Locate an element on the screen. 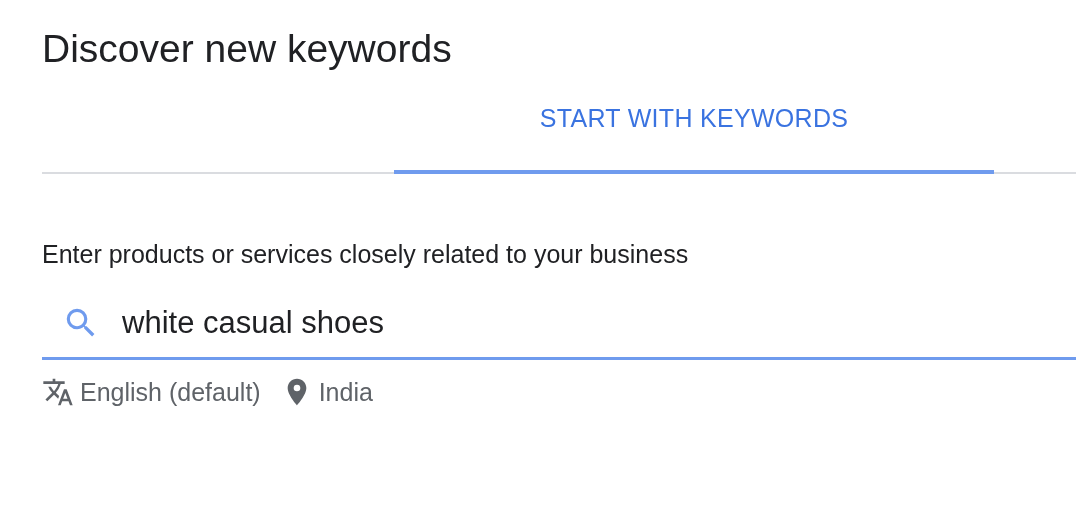  field-label: Enter products or services closely related to your business is located at coordinates (366, 254).